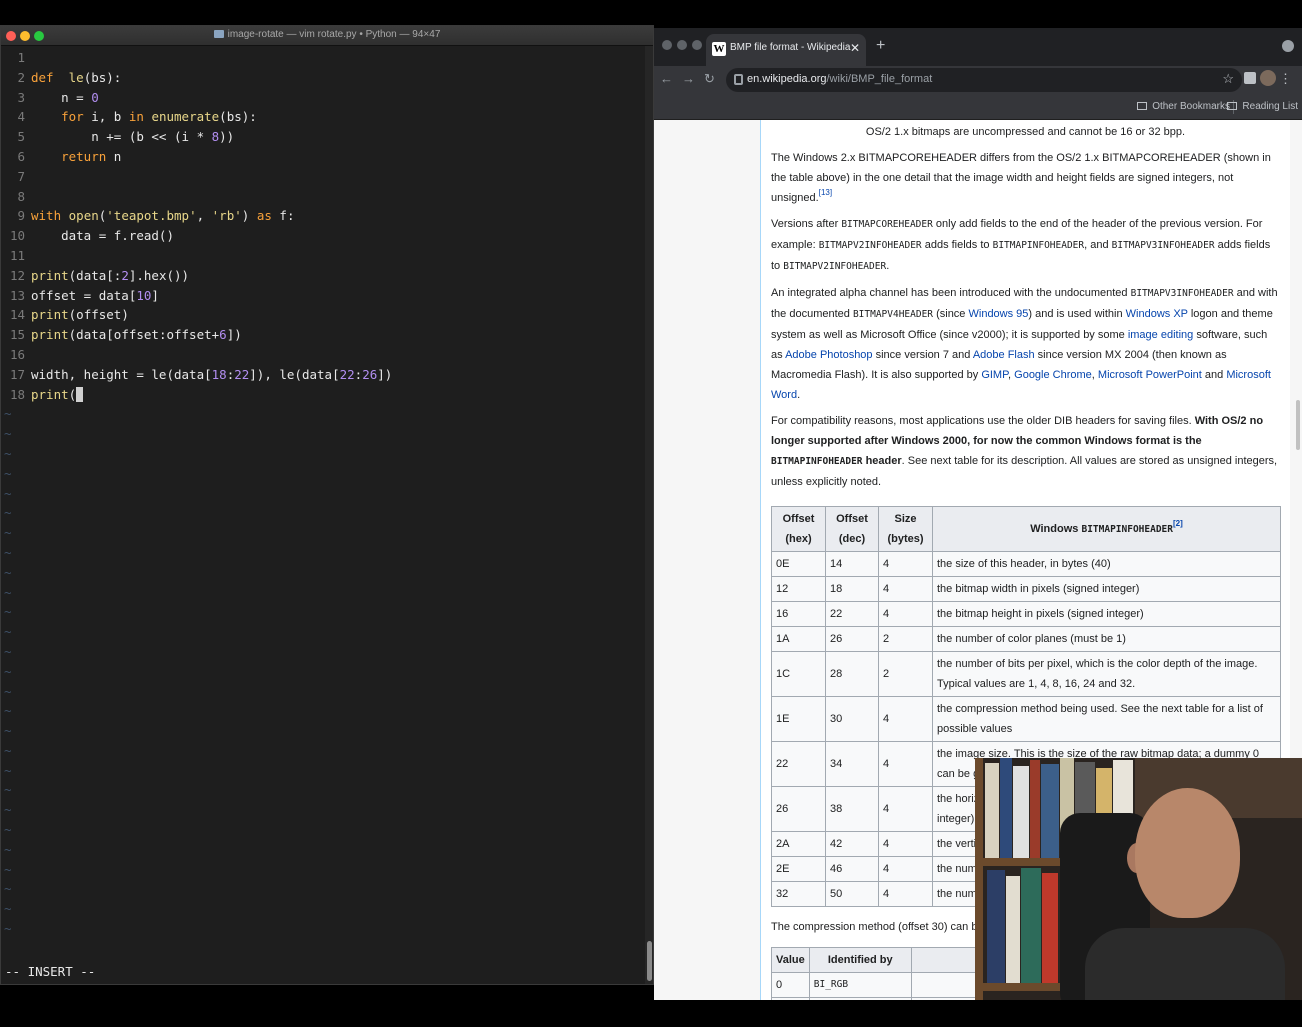 The height and width of the screenshot is (1027, 1302). What do you see at coordinates (1178, 523) in the screenshot?
I see `citation-link: [2]` at bounding box center [1178, 523].